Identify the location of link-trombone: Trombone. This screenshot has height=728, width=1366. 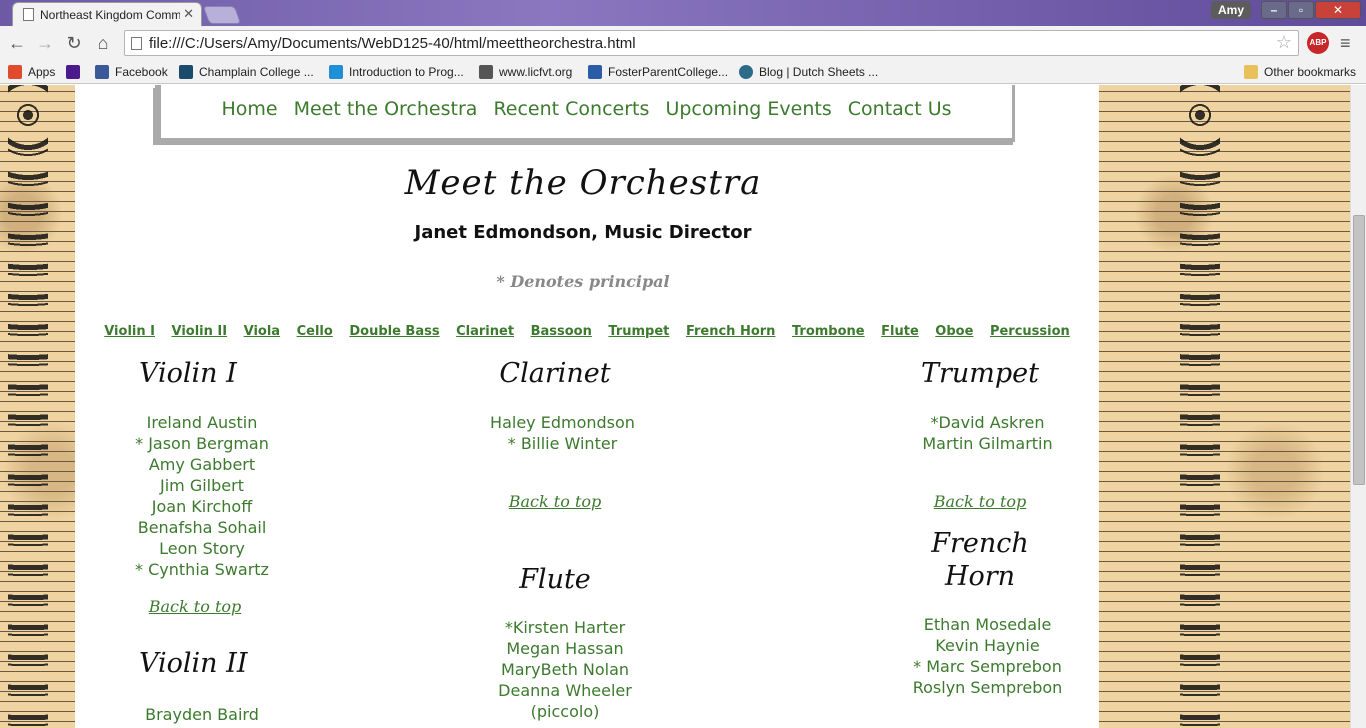
(828, 331).